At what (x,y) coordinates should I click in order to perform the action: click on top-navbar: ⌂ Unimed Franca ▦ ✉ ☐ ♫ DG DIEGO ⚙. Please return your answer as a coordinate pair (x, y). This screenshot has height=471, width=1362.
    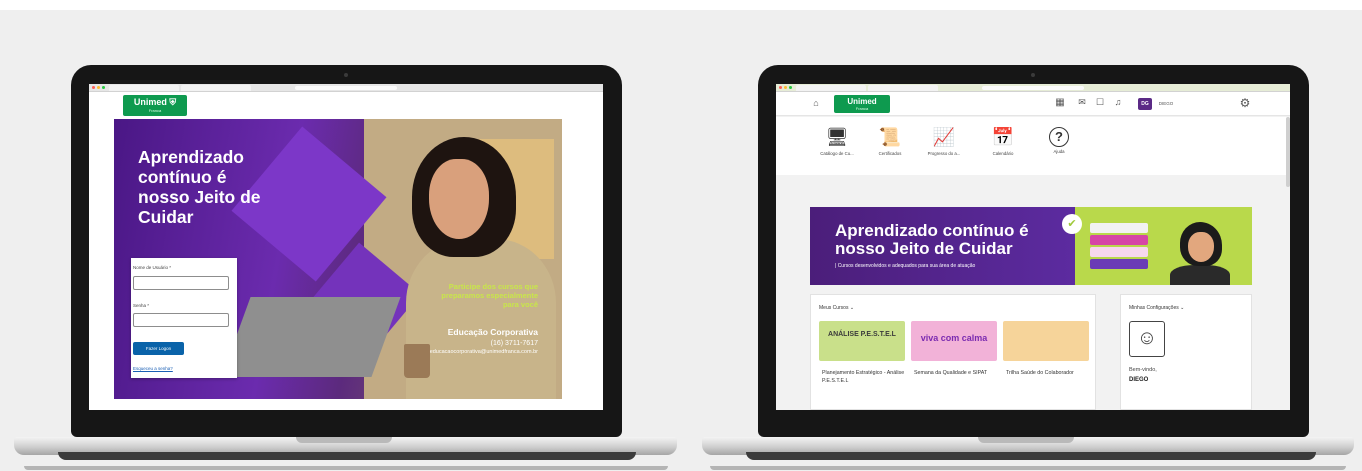
    Looking at the image, I should click on (1033, 104).